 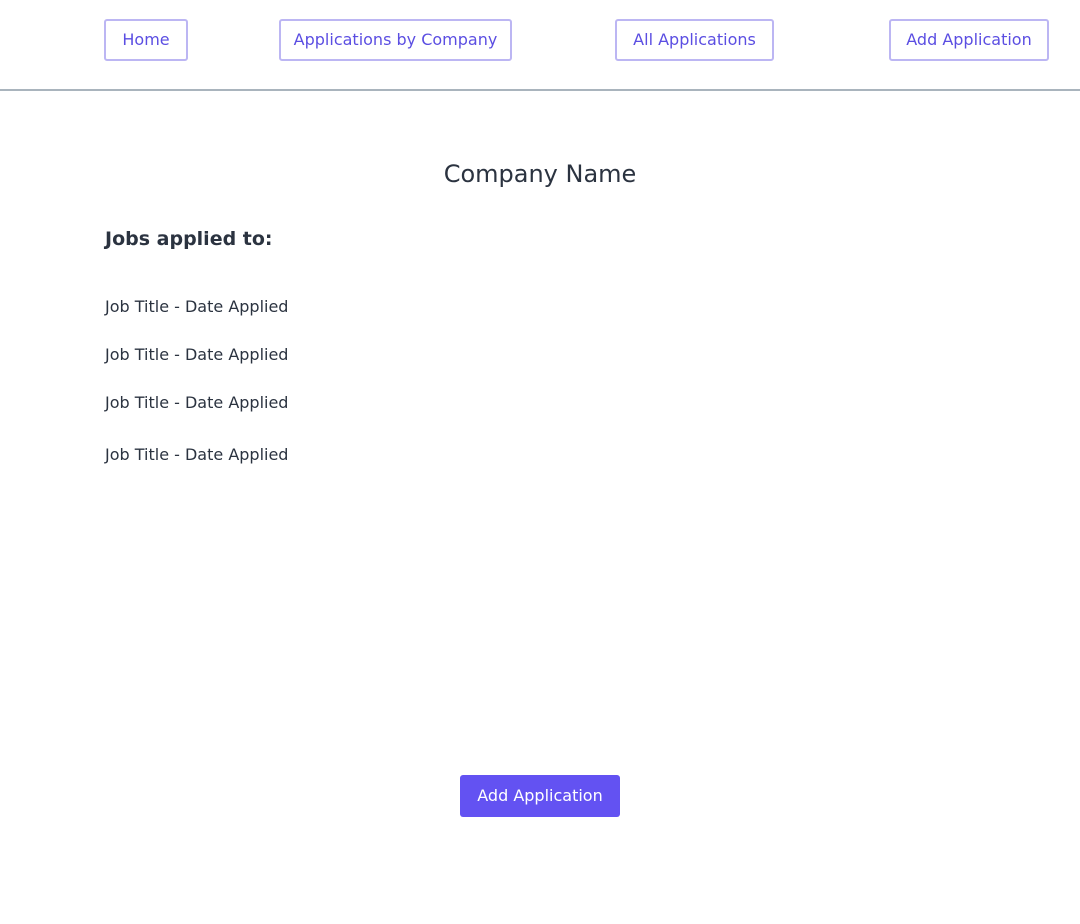 What do you see at coordinates (146, 40) in the screenshot?
I see `nav-home-button: Home` at bounding box center [146, 40].